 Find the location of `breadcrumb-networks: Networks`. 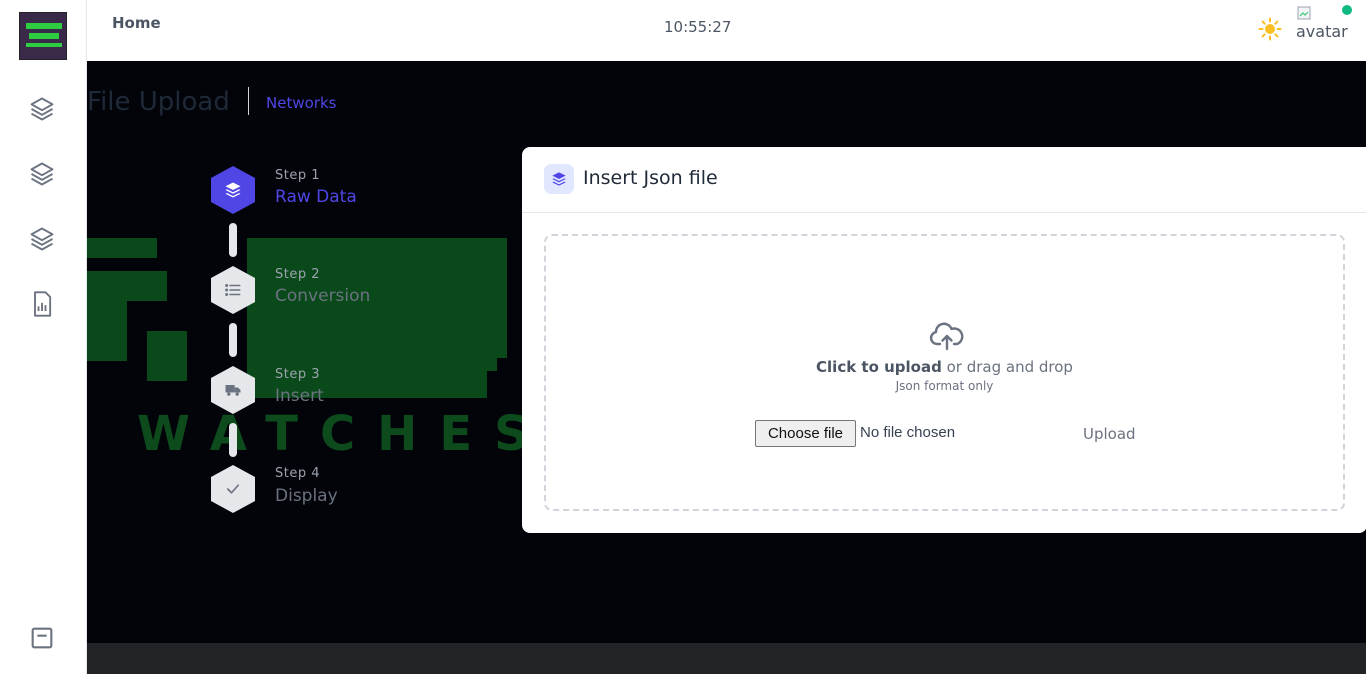

breadcrumb-networks: Networks is located at coordinates (301, 103).